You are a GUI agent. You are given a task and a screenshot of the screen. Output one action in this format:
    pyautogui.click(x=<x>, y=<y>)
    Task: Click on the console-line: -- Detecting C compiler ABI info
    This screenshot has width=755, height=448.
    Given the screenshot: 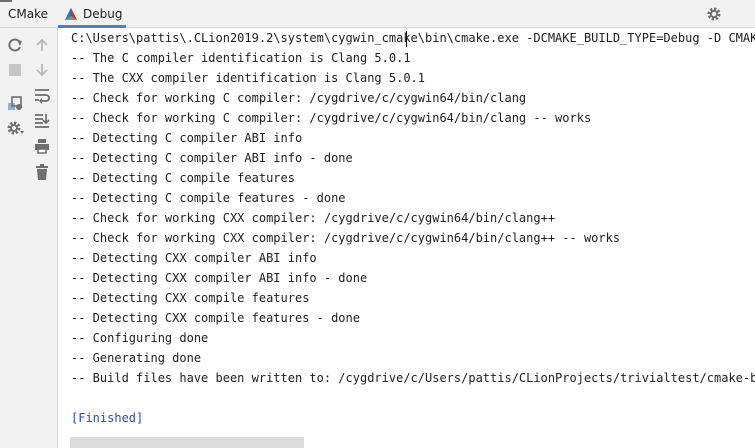 What is the action you would take?
    pyautogui.click(x=187, y=138)
    